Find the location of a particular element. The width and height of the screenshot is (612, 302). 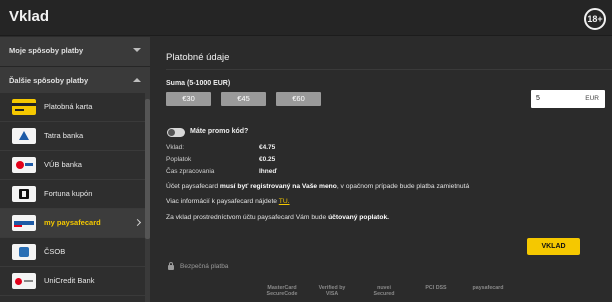

panel-title: Platobné údaje is located at coordinates (198, 57).